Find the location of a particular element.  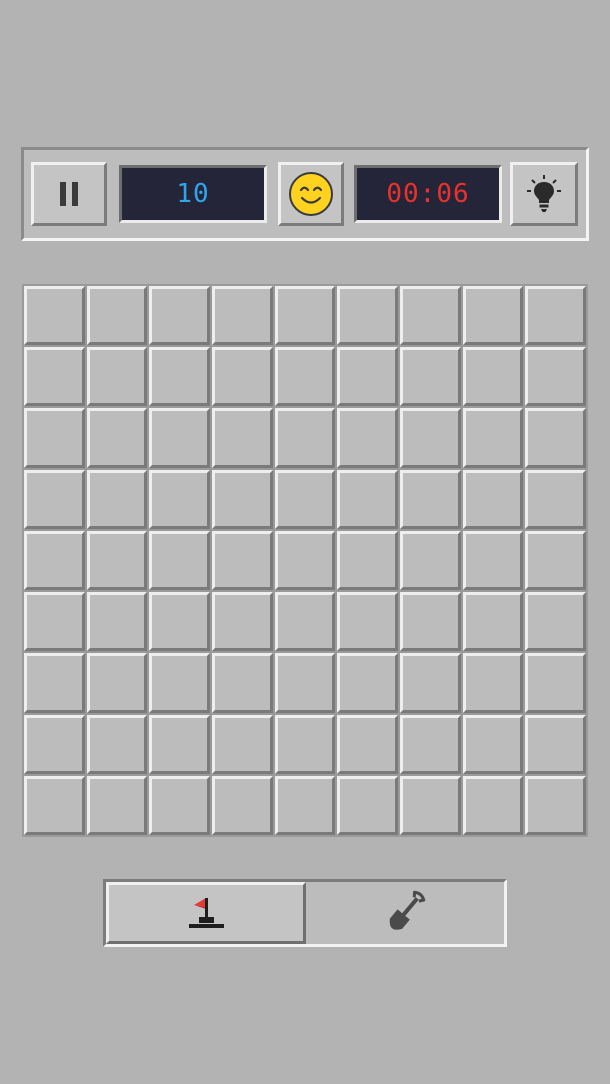

timer: 00:06 is located at coordinates (428, 194).